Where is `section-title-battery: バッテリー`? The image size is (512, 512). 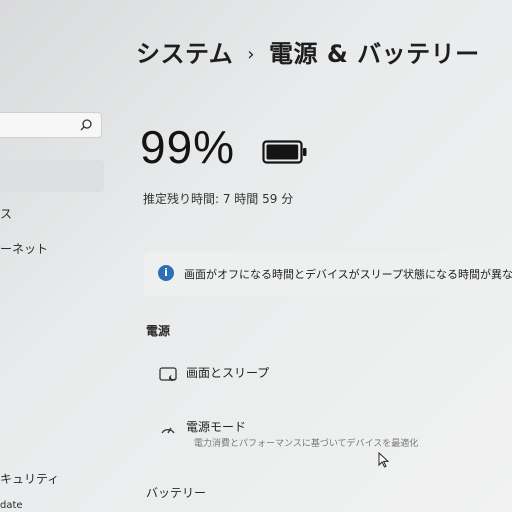
section-title-battery: バッテリー is located at coordinates (176, 493).